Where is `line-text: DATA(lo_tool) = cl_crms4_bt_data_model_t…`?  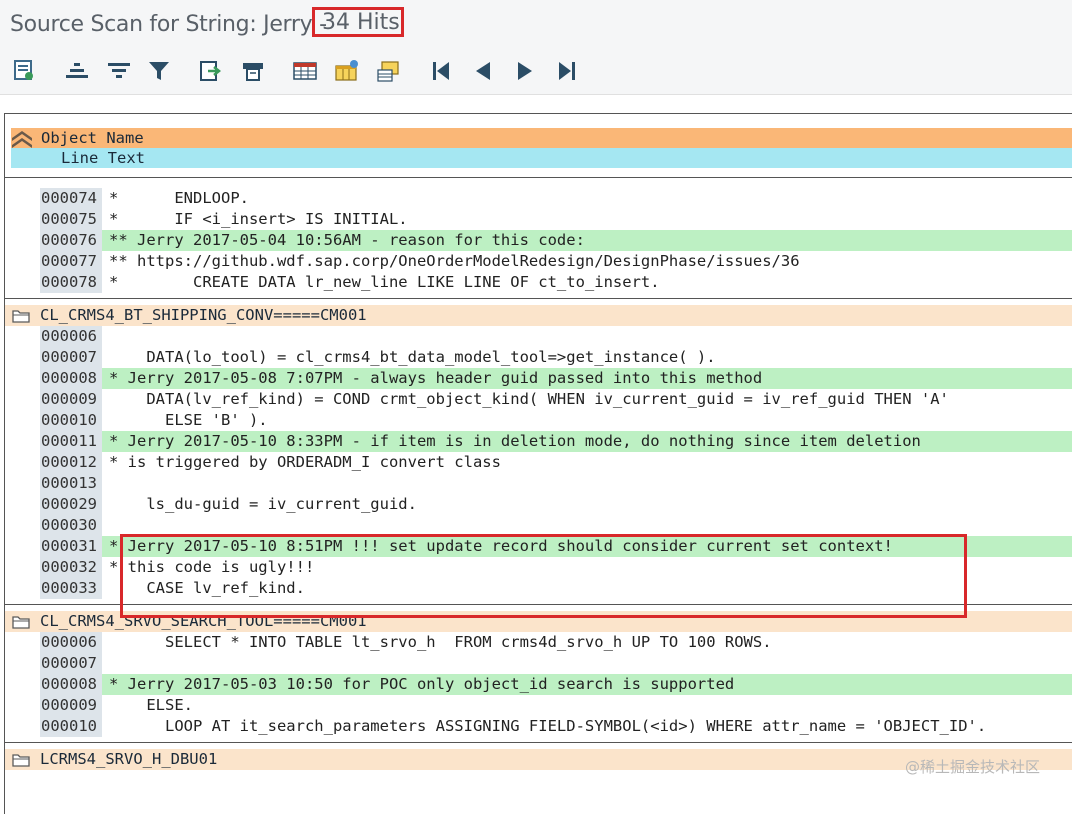
line-text: DATA(lo_tool) = cl_crms4_bt_data_model_t… is located at coordinates (412, 357).